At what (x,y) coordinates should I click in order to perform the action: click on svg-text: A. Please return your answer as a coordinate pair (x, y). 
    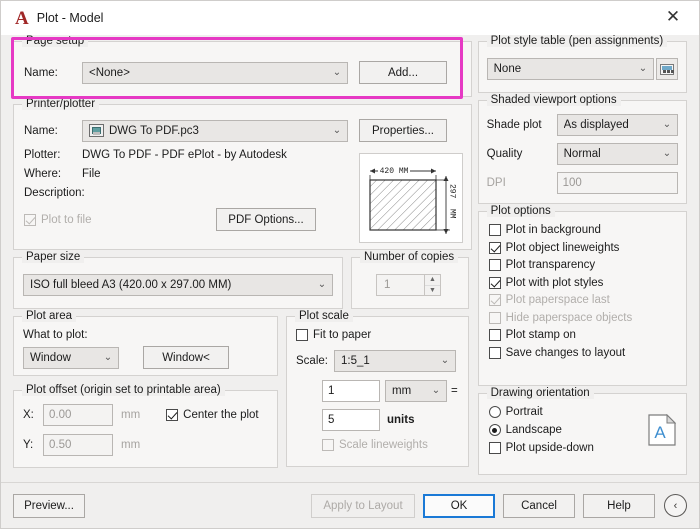
    Looking at the image, I should click on (660, 432).